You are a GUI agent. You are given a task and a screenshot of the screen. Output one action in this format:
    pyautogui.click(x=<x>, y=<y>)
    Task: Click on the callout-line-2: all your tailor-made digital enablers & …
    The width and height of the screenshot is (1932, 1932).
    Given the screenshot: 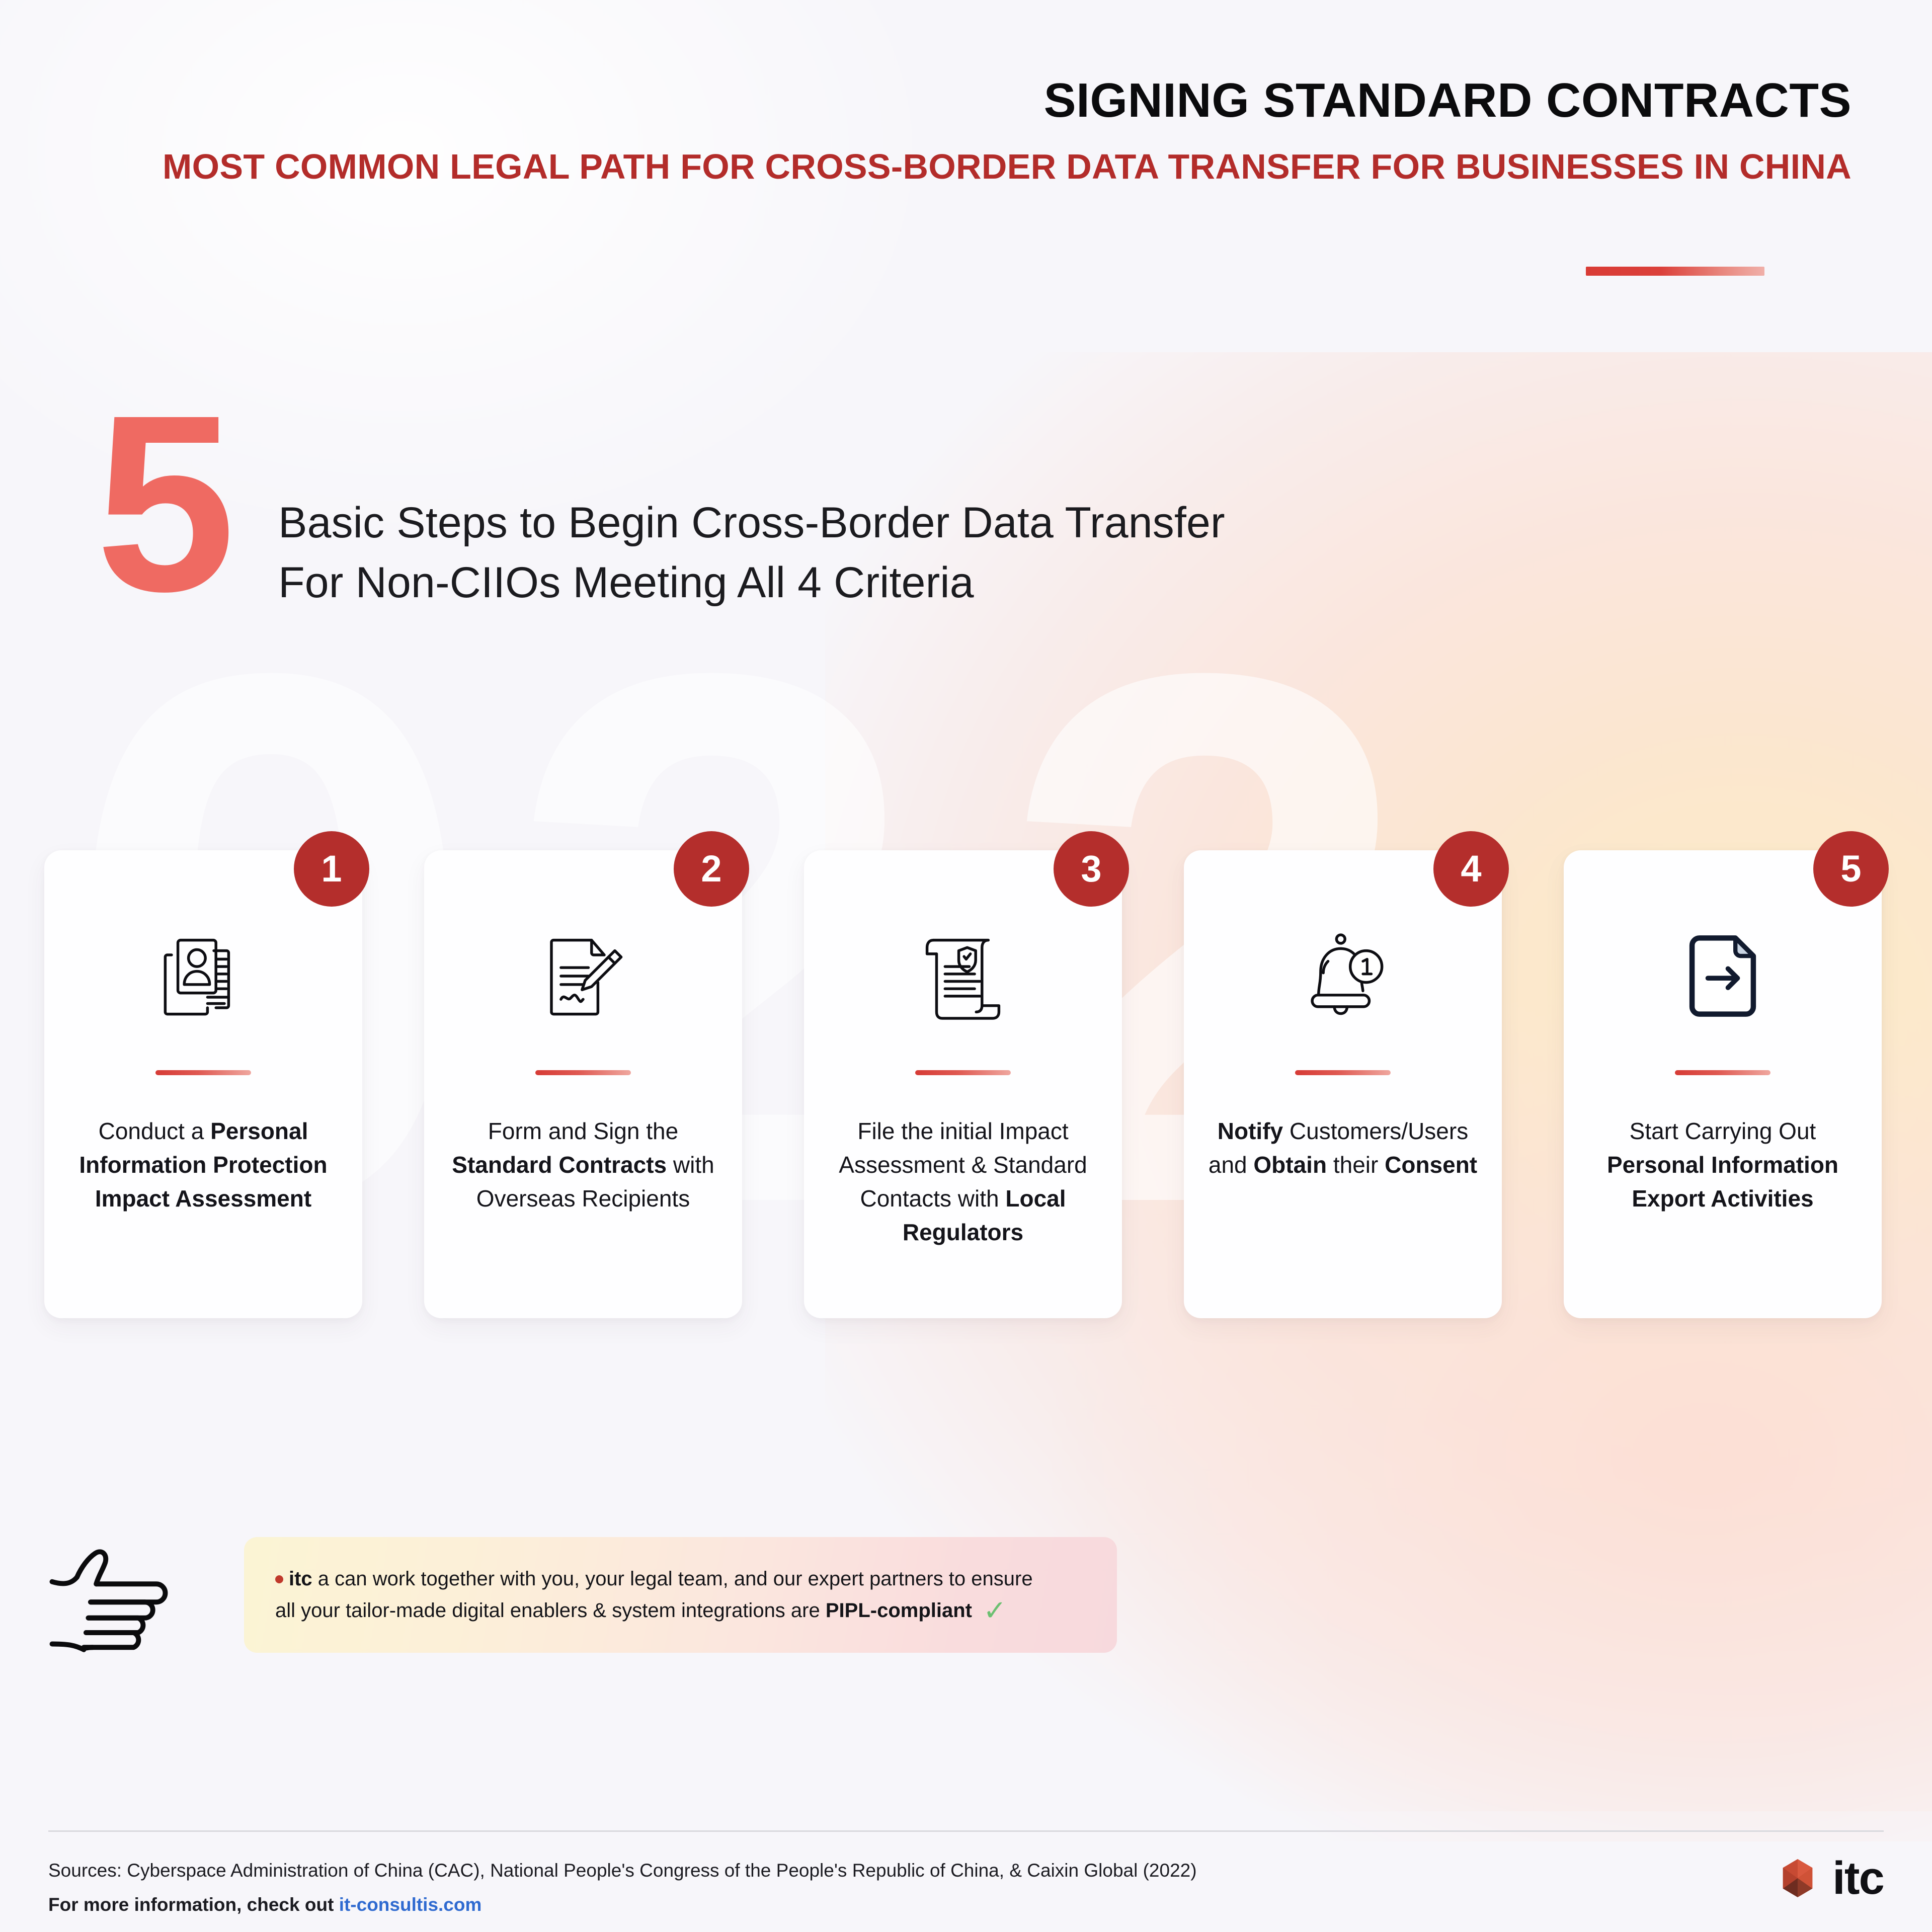 What is the action you would take?
    pyautogui.click(x=641, y=1610)
    